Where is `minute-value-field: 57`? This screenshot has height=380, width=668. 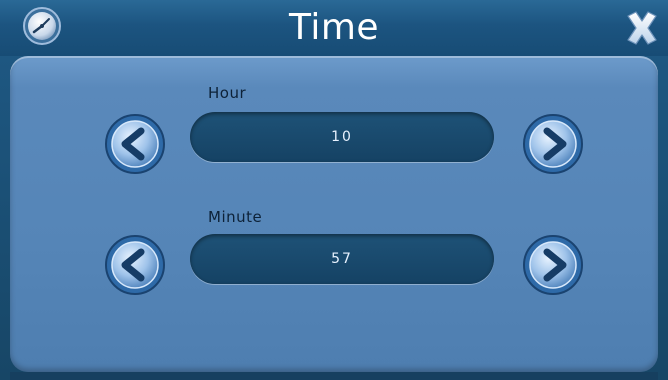
minute-value-field: 57 is located at coordinates (342, 259).